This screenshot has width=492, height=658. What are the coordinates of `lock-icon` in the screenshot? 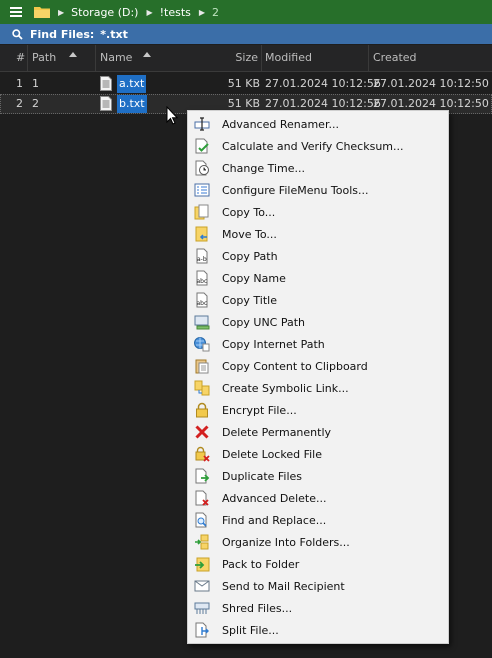 It's located at (202, 410).